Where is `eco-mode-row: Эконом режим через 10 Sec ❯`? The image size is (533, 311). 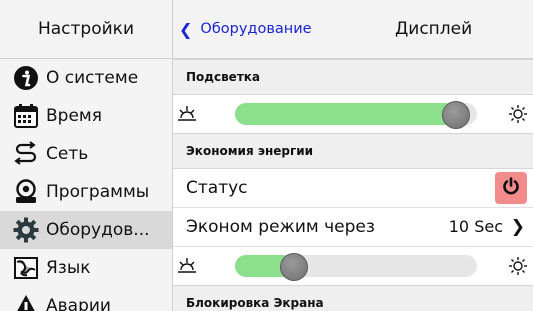 eco-mode-row: Эконом режим через 10 Sec ❯ is located at coordinates (353, 227).